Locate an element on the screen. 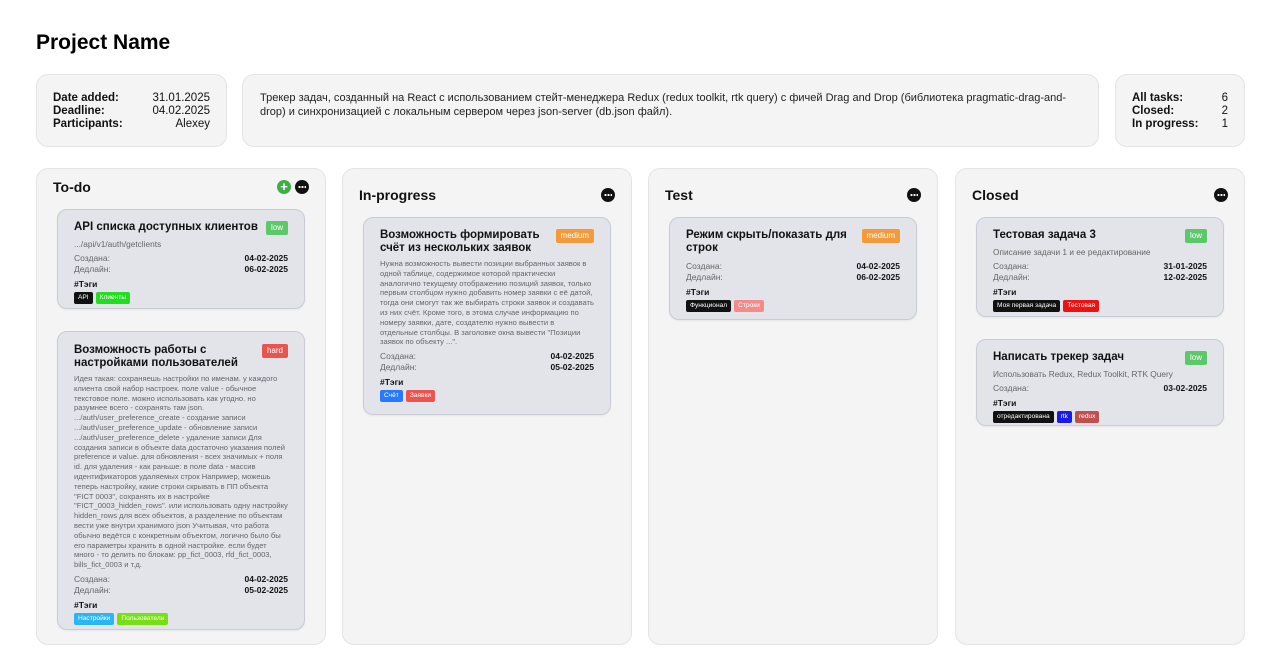 The height and width of the screenshot is (660, 1280). meta-value: 31.01.2025 is located at coordinates (181, 98).